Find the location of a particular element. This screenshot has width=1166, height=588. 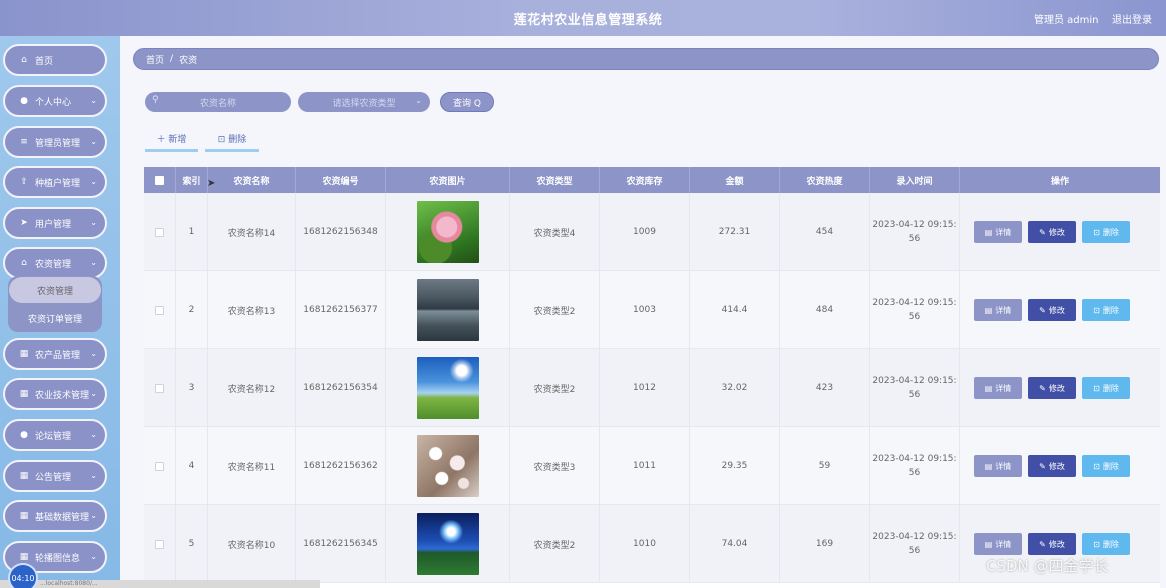

document-icon: ▤ is located at coordinates (988, 310).